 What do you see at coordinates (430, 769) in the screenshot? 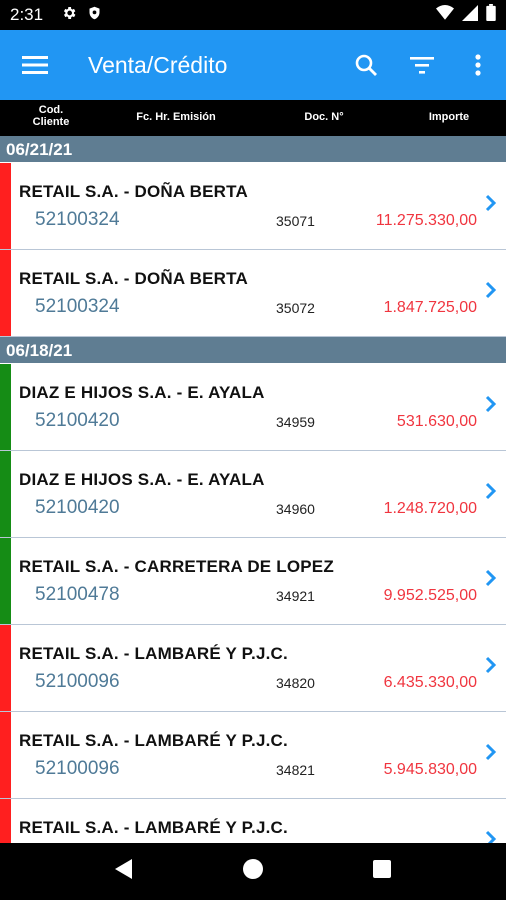
I see `amount: 5.945.830,00` at bounding box center [430, 769].